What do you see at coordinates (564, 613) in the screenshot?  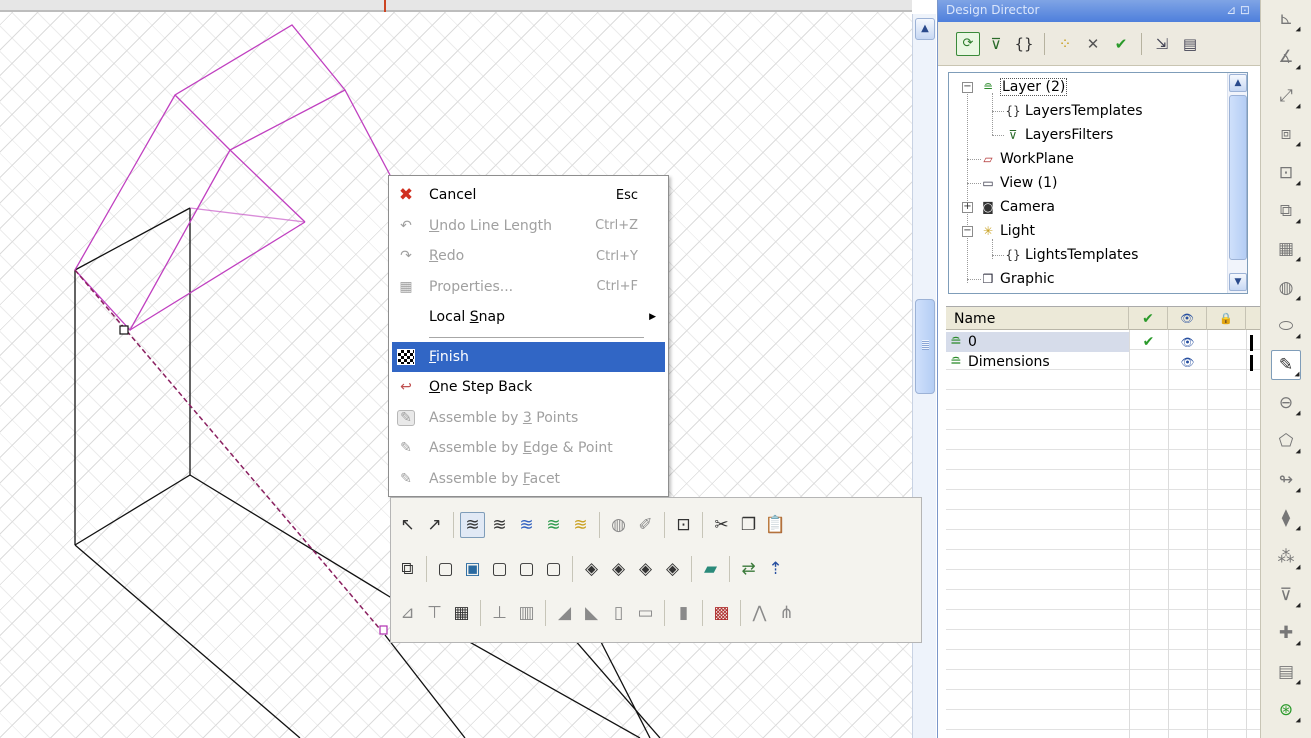 I see `ramp-icon: ◢` at bounding box center [564, 613].